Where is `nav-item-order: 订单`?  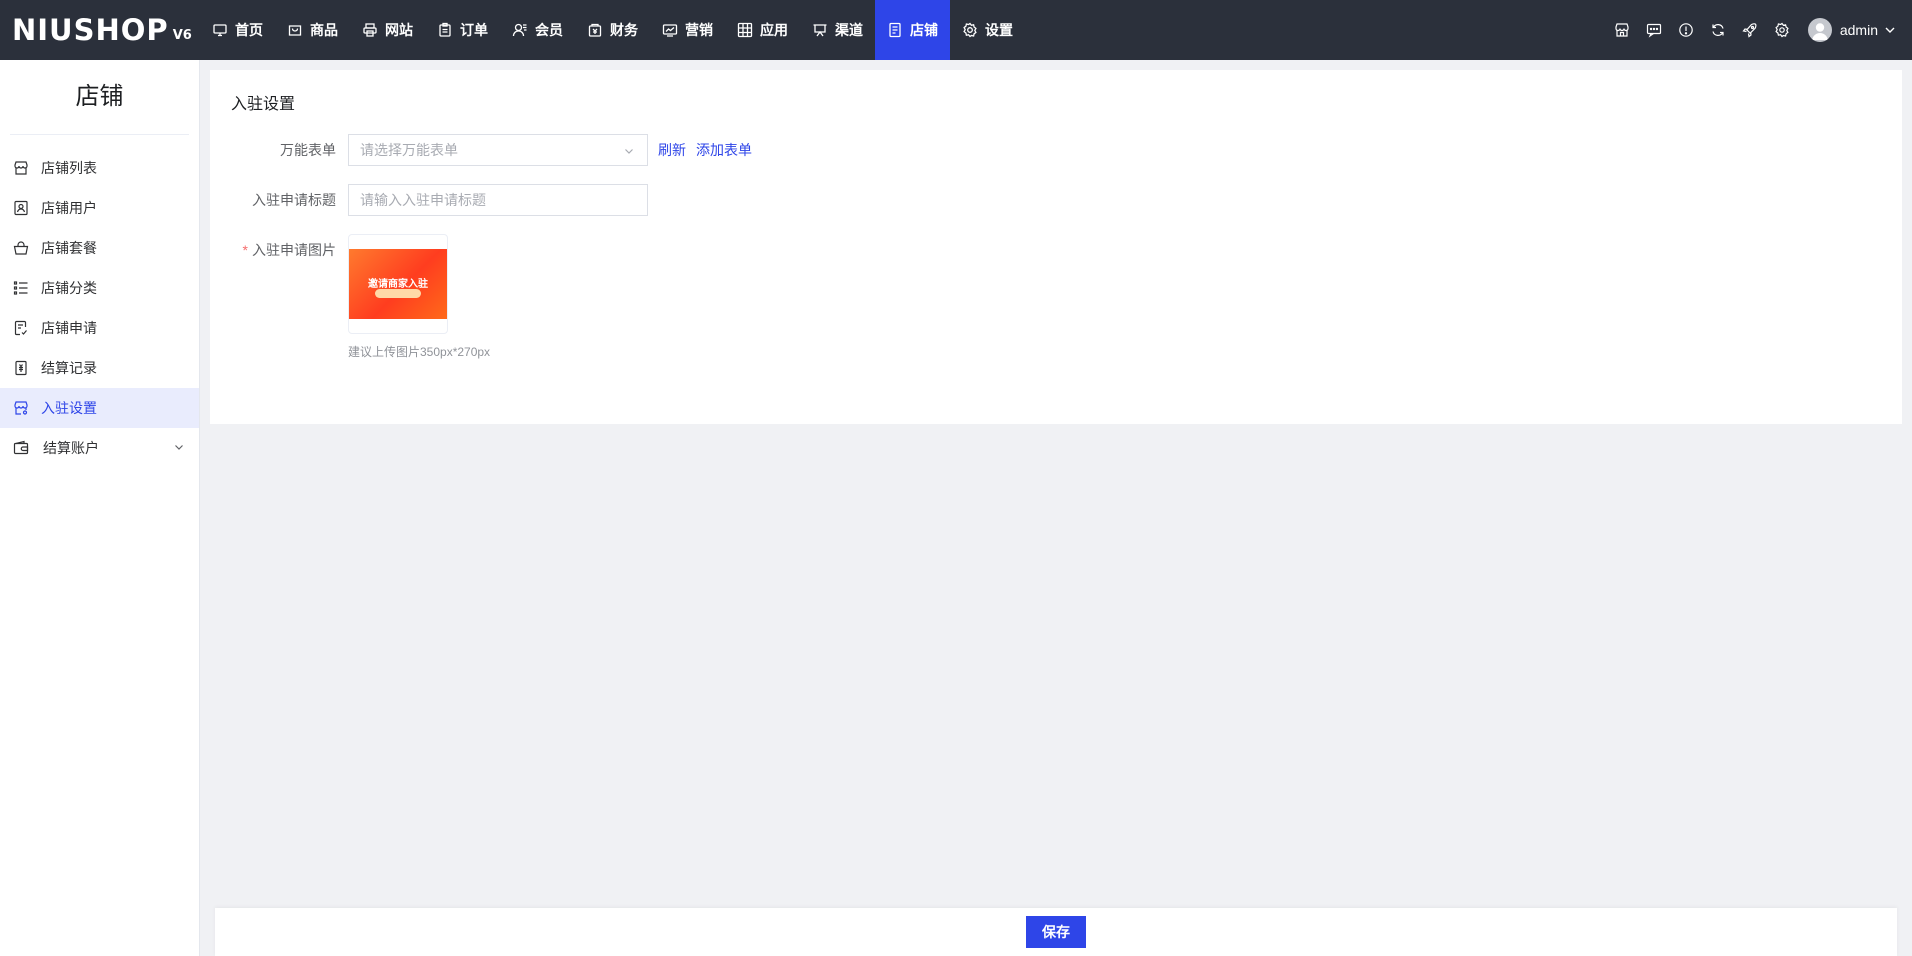 nav-item-order: 订单 is located at coordinates (462, 30).